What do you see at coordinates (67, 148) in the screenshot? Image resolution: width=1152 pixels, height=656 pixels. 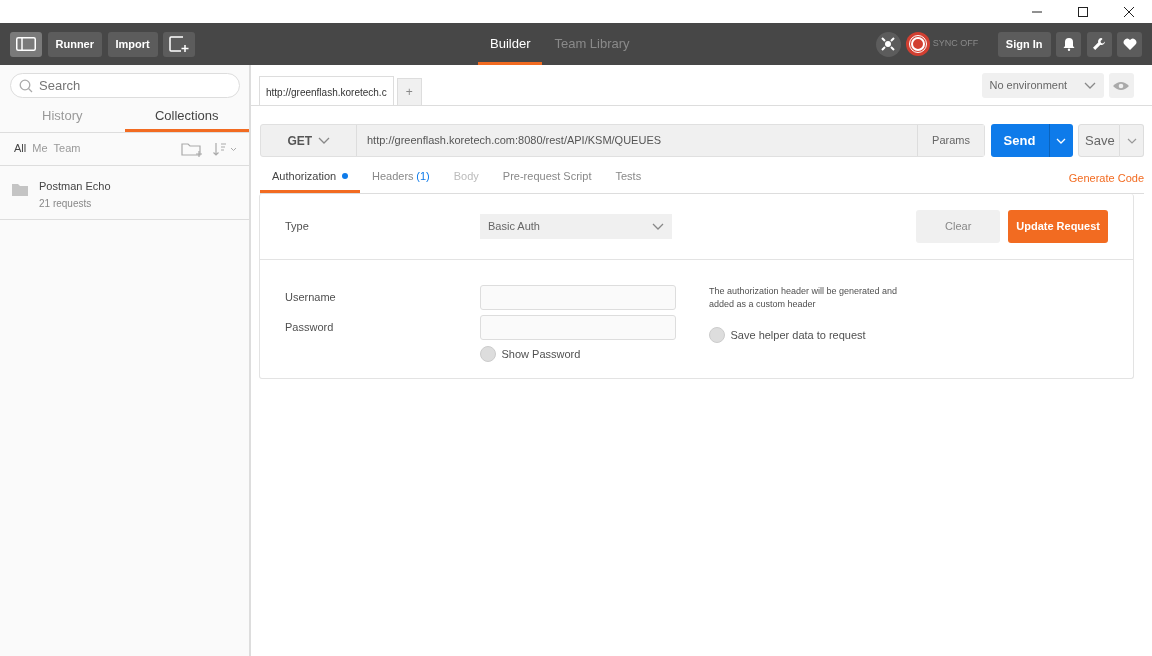 I see `filter-link: Team` at bounding box center [67, 148].